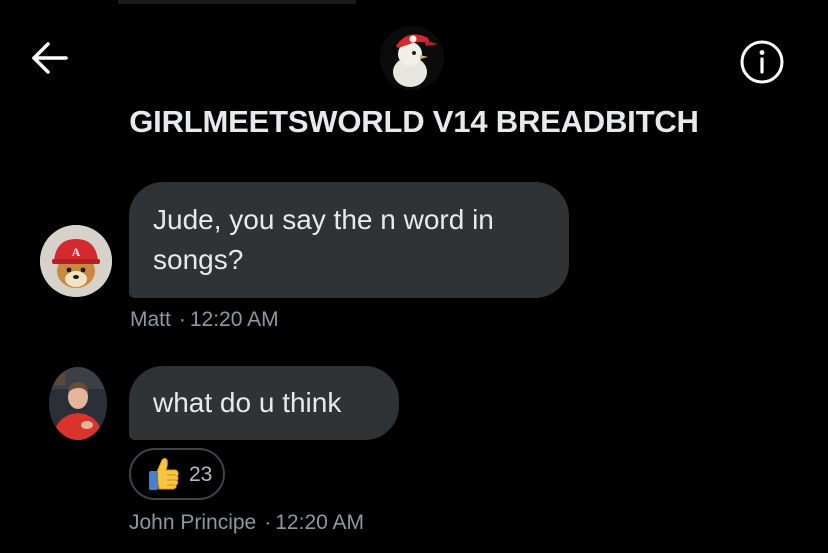  I want to click on person-avatar-image, so click(78, 403).